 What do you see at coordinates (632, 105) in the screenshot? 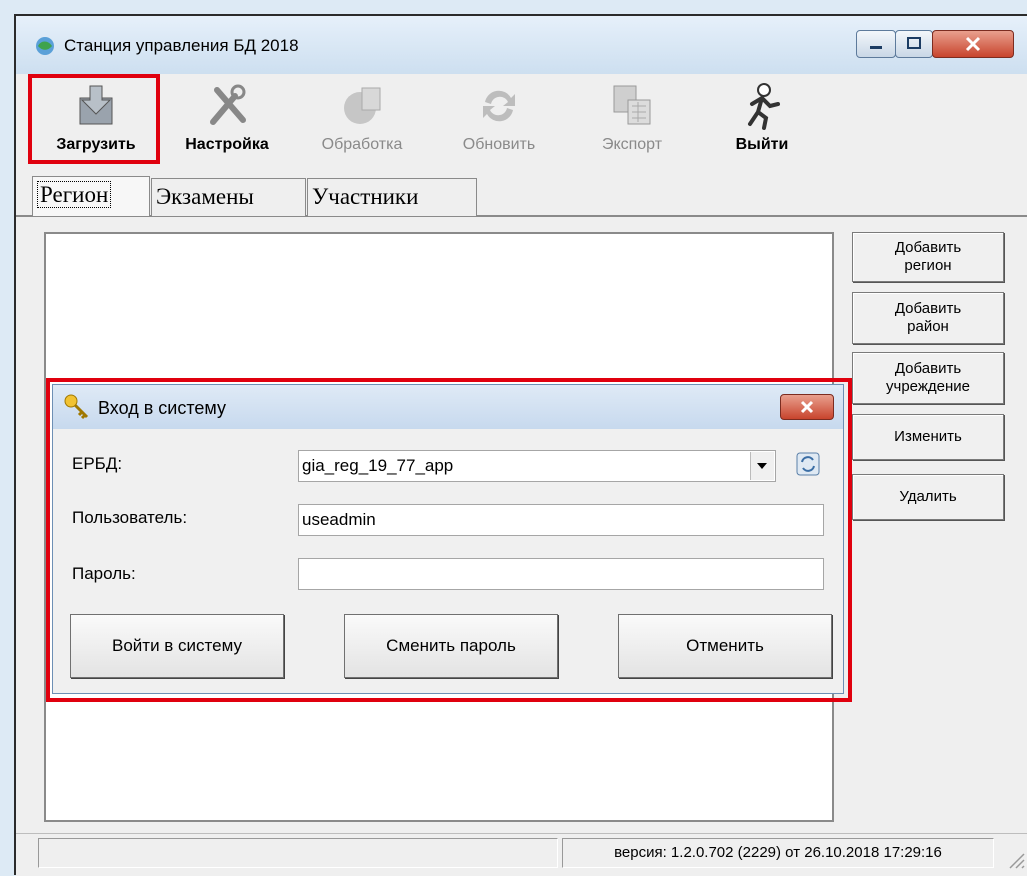
I see `export-icon` at bounding box center [632, 105].